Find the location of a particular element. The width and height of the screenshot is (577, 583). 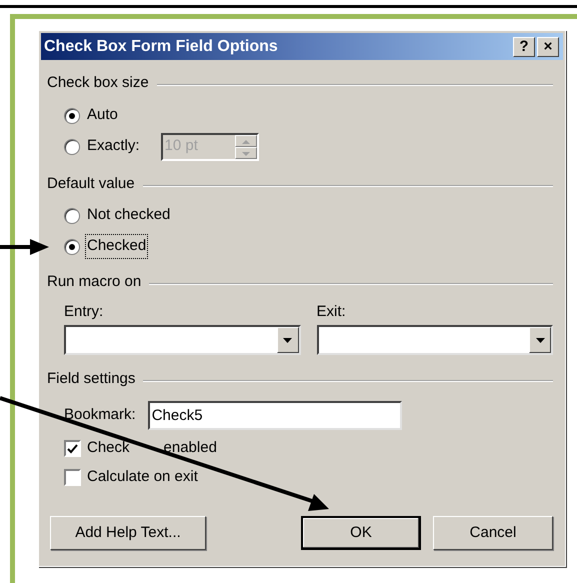

checkbox-label: Calculate on exit is located at coordinates (142, 477).